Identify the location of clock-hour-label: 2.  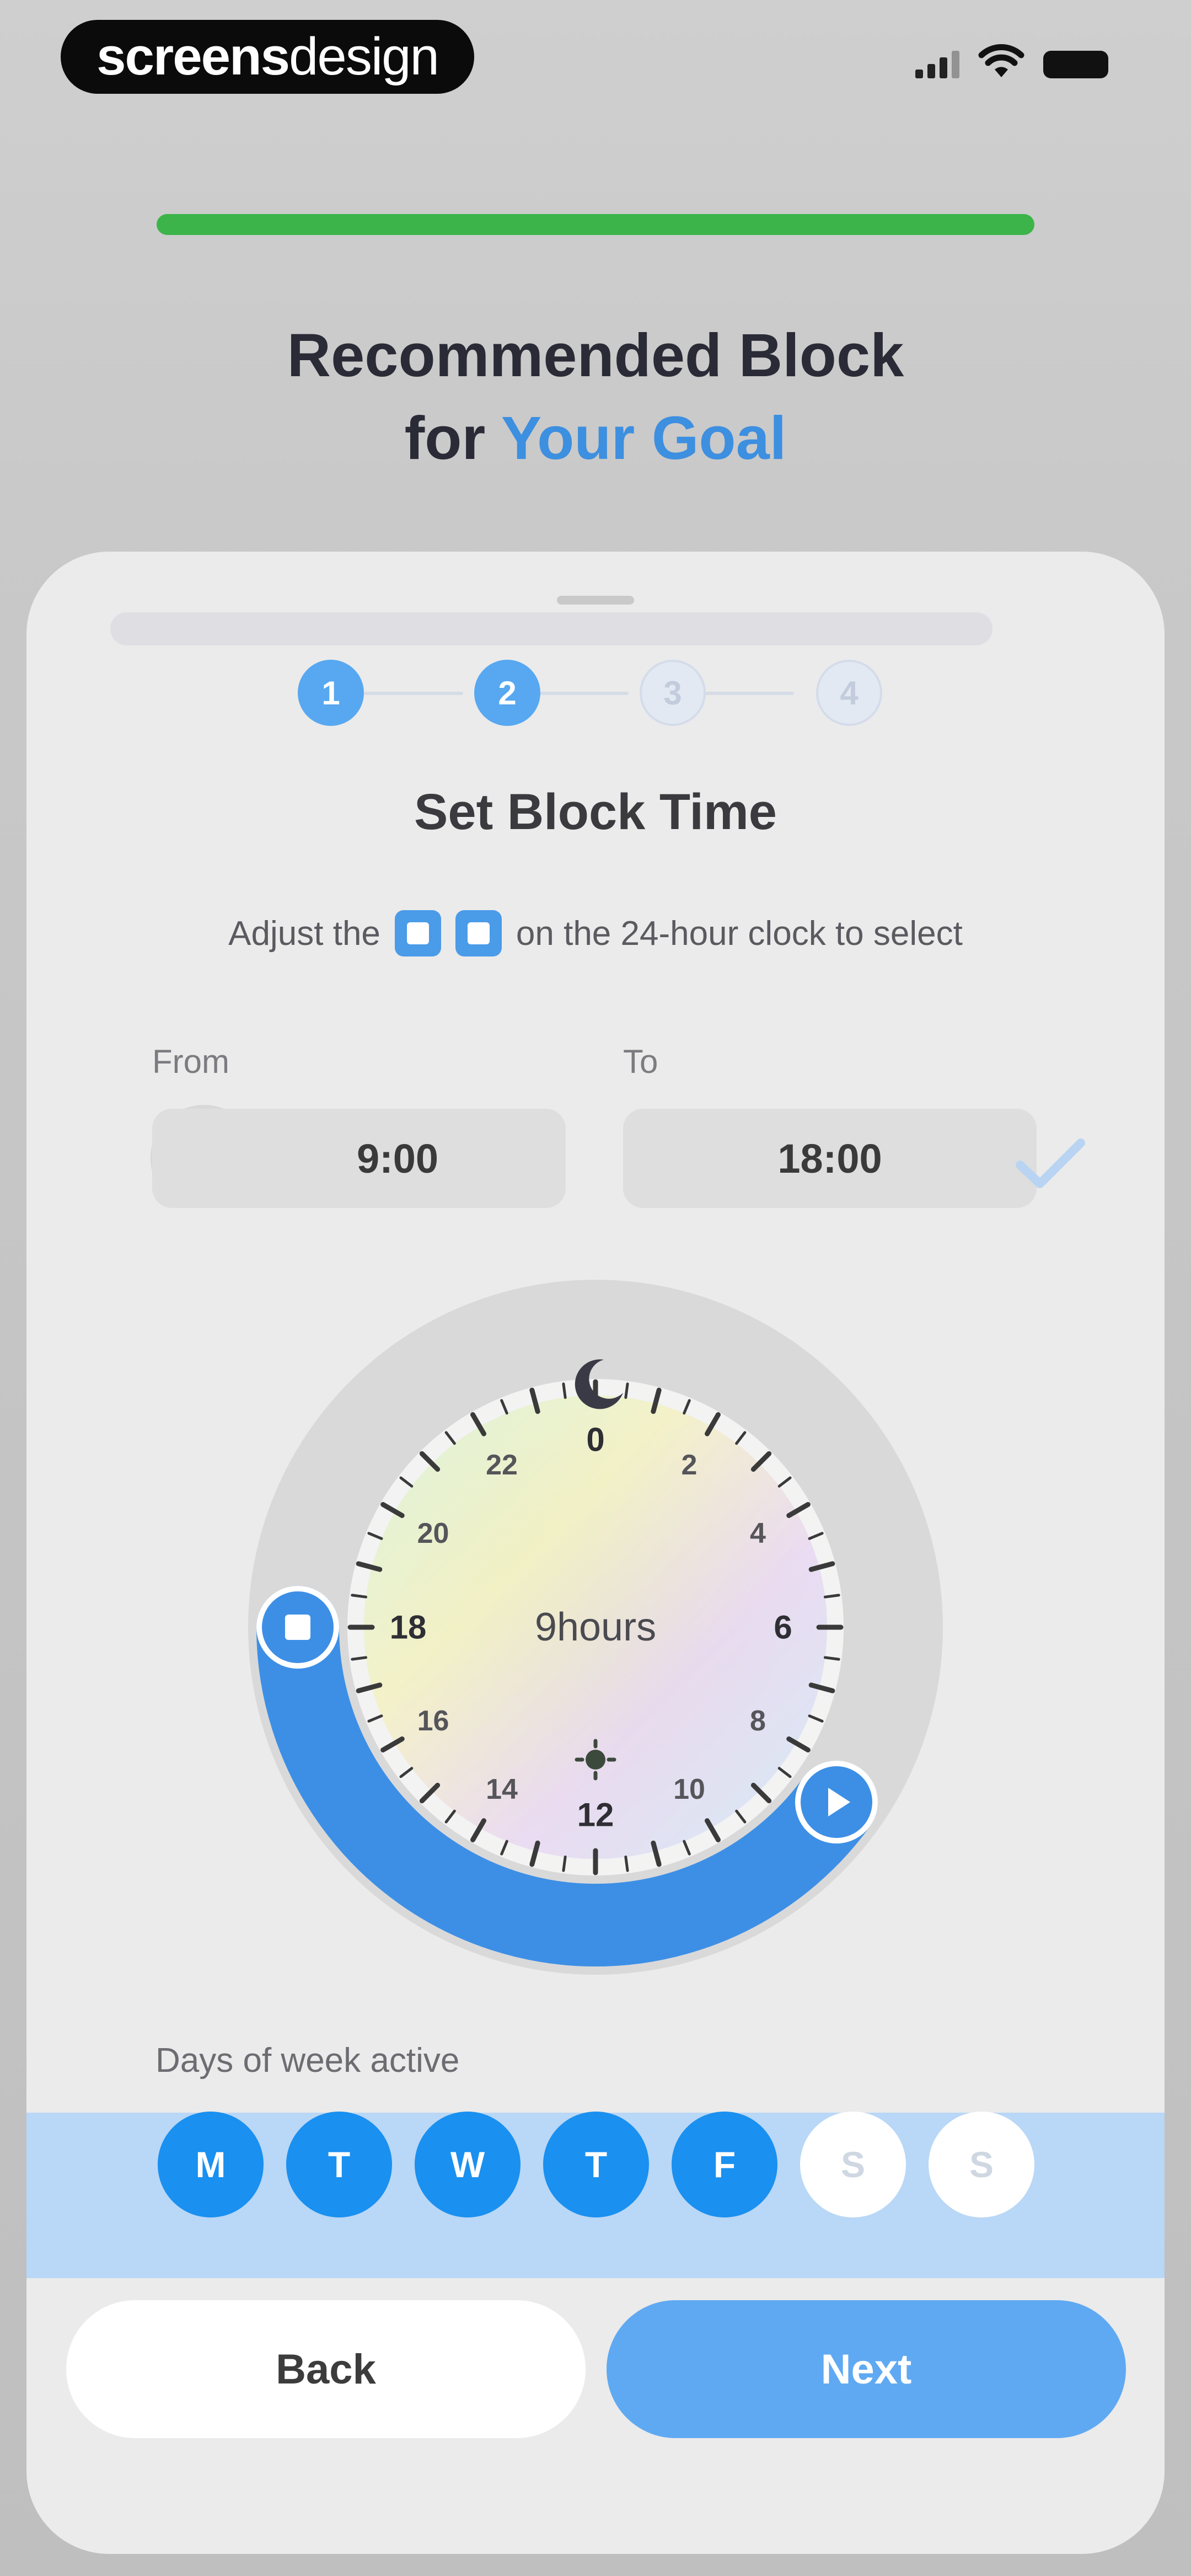
(689, 1465).